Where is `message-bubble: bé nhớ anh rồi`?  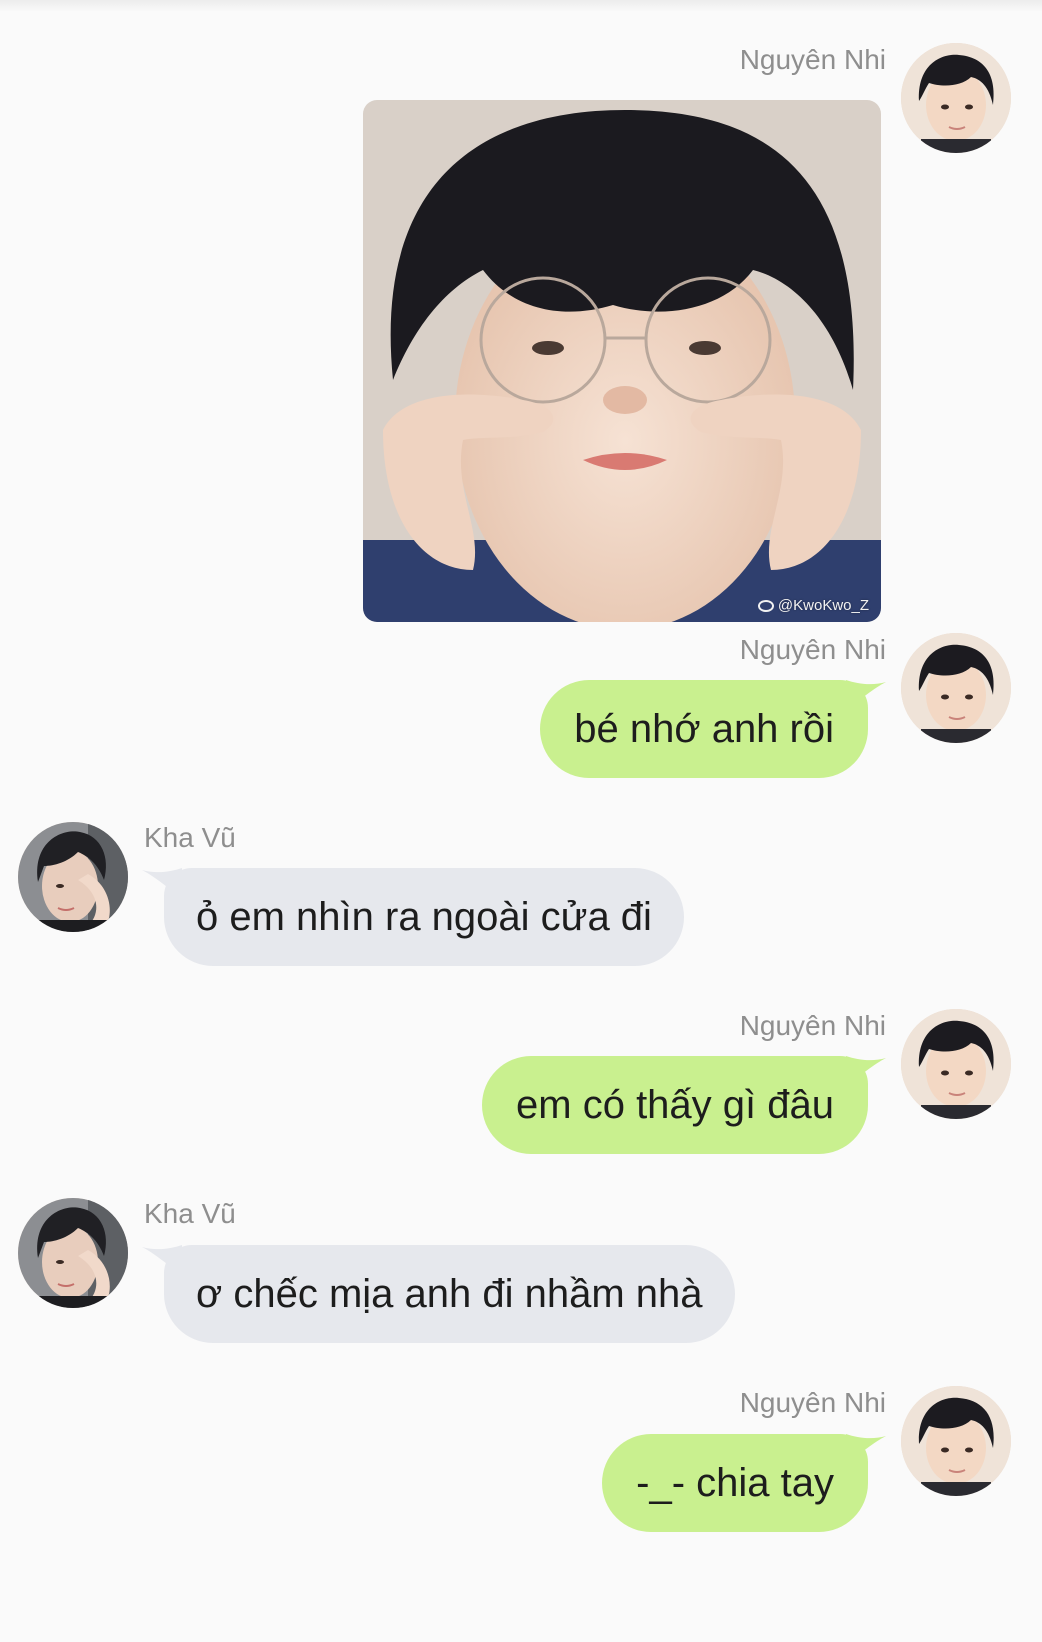 message-bubble: bé nhớ anh rồi is located at coordinates (704, 729).